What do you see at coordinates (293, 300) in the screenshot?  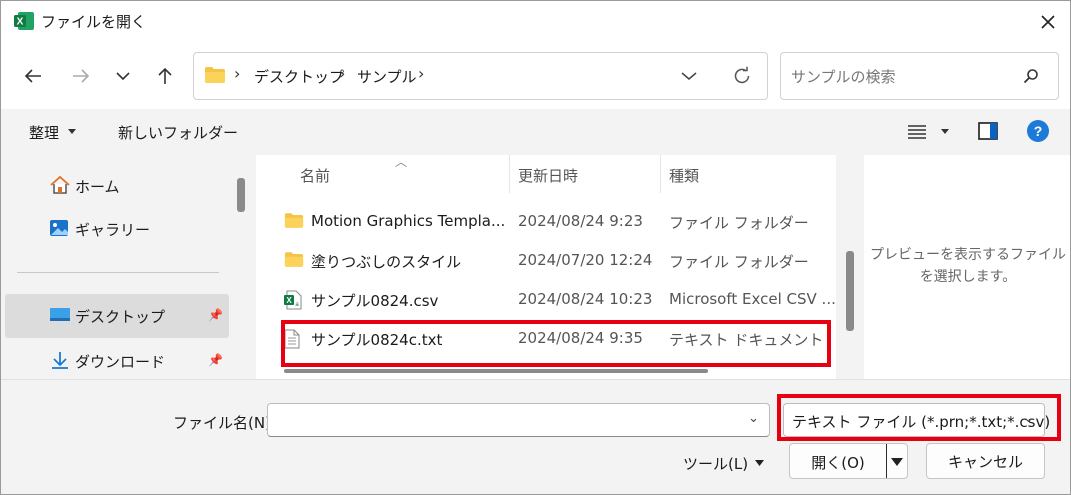 I see `excel-csv-icon: Xa` at bounding box center [293, 300].